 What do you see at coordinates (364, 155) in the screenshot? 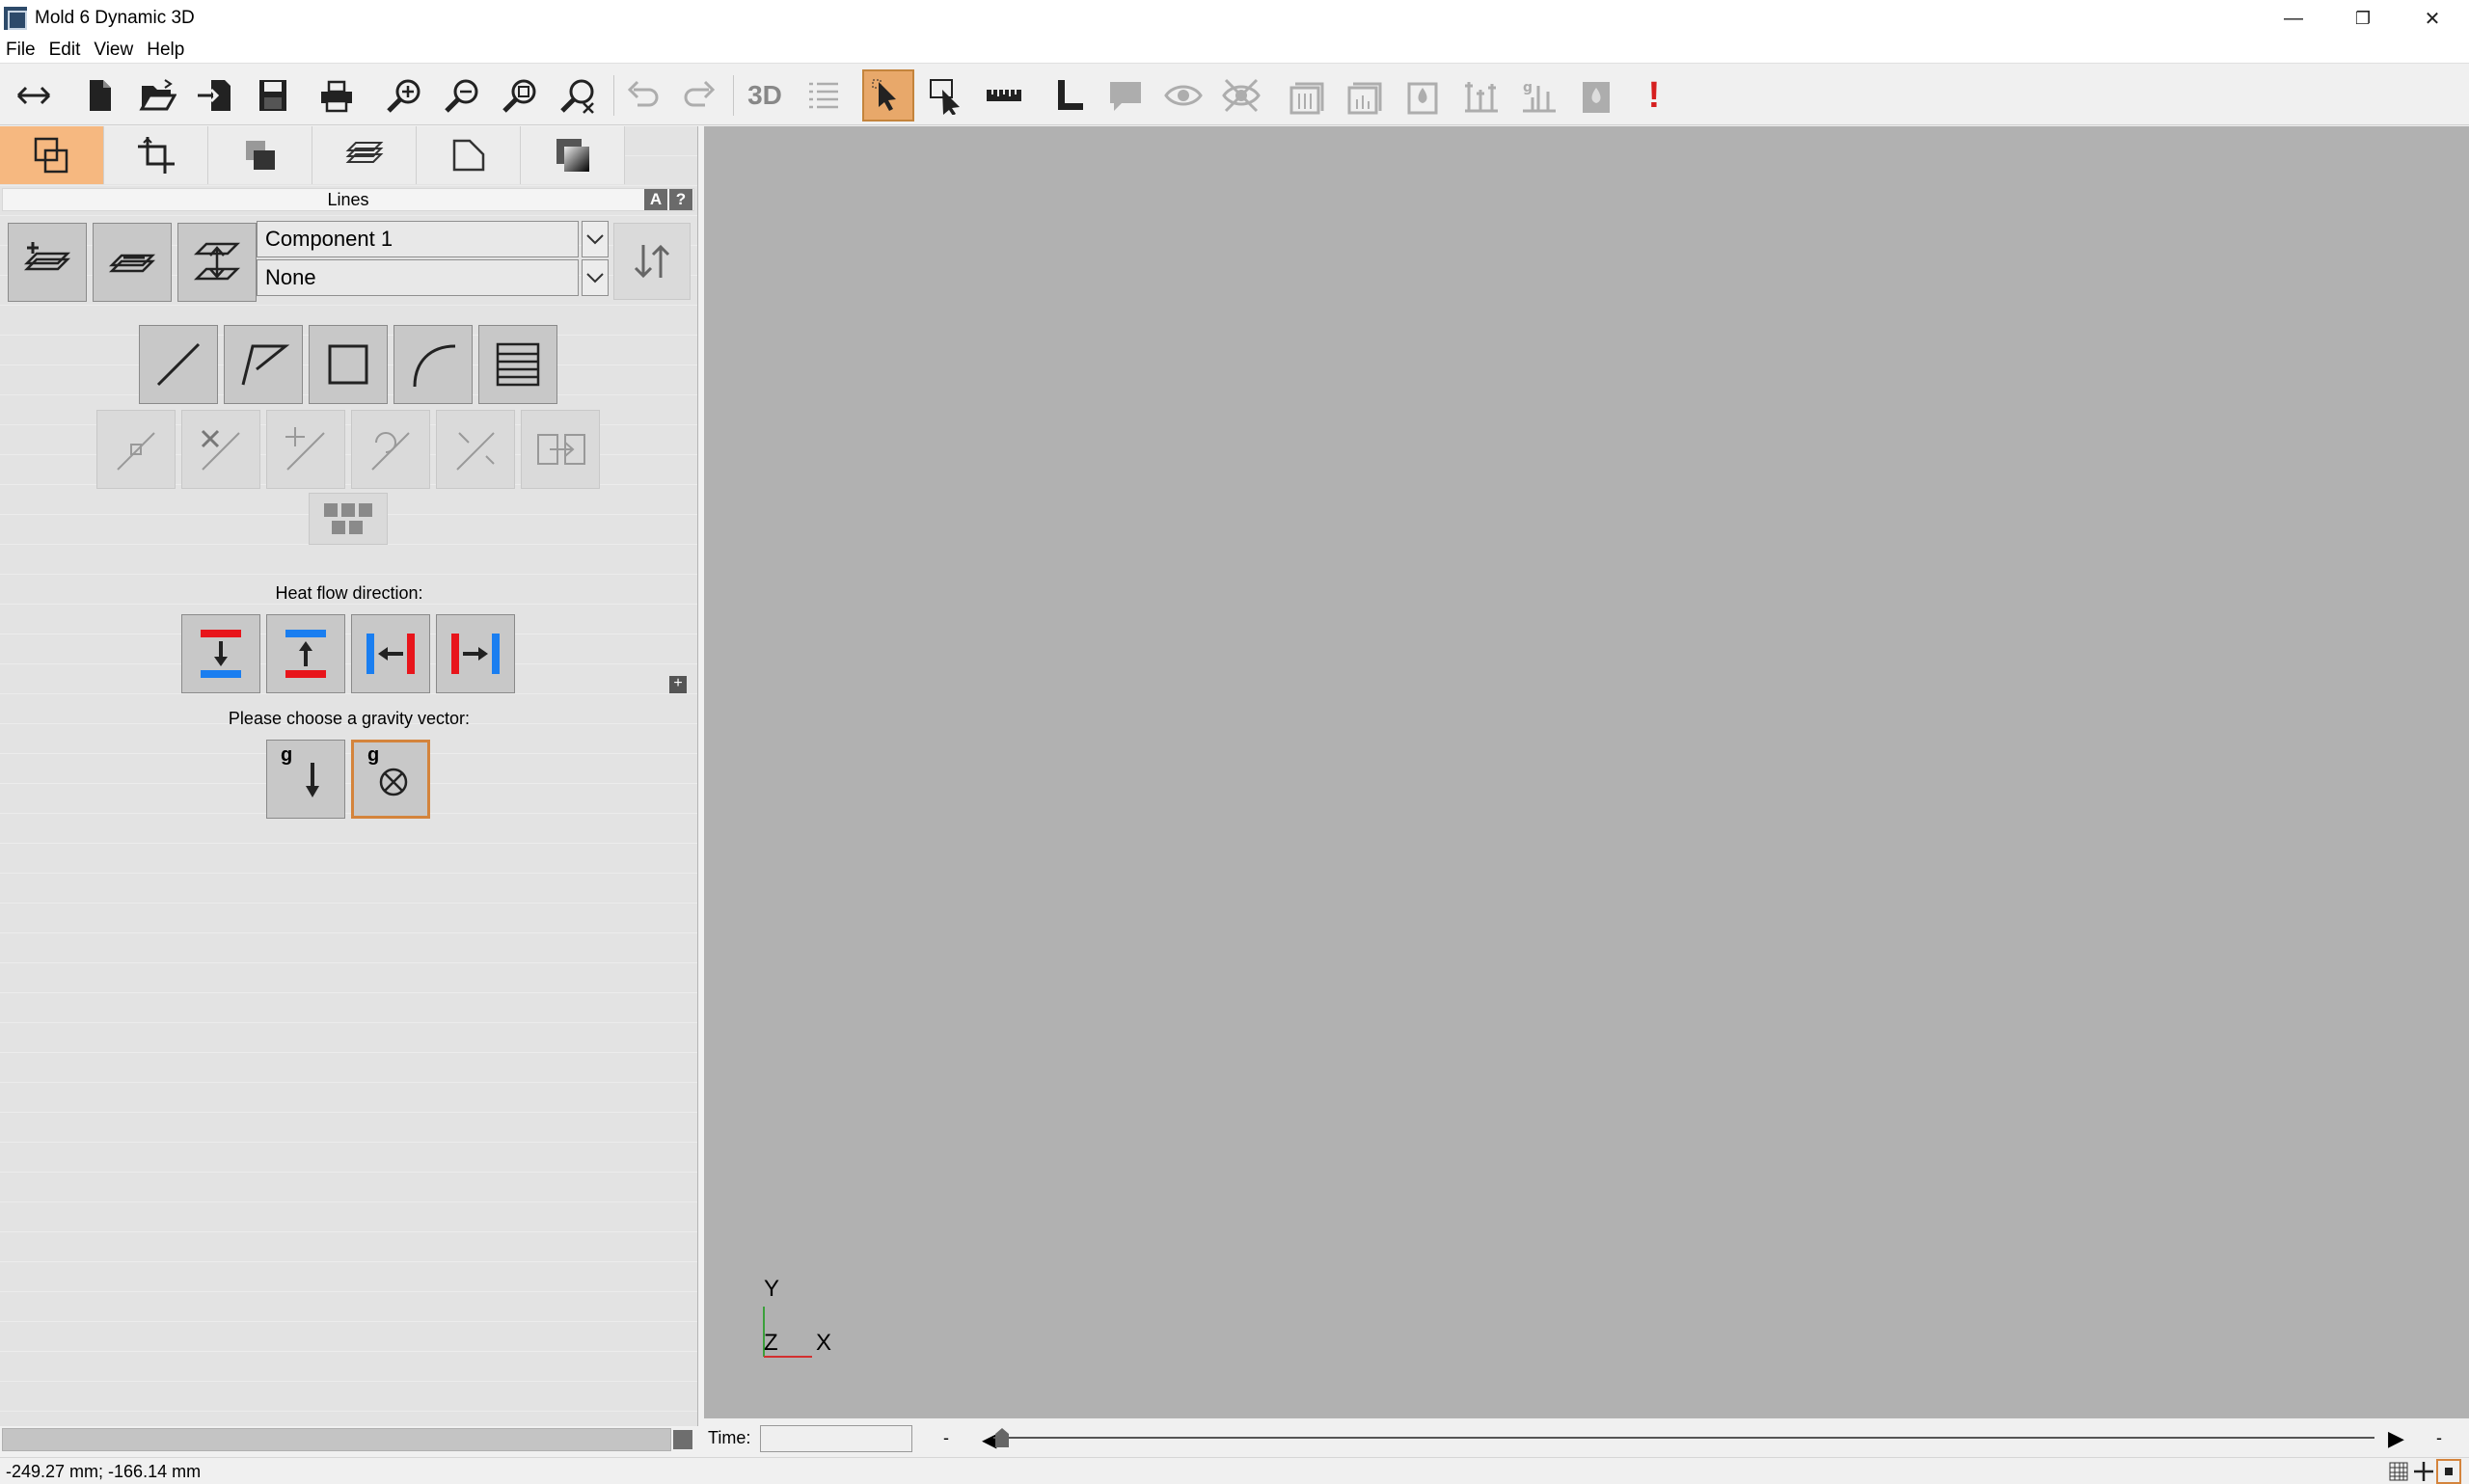
I see `tab-stack` at bounding box center [364, 155].